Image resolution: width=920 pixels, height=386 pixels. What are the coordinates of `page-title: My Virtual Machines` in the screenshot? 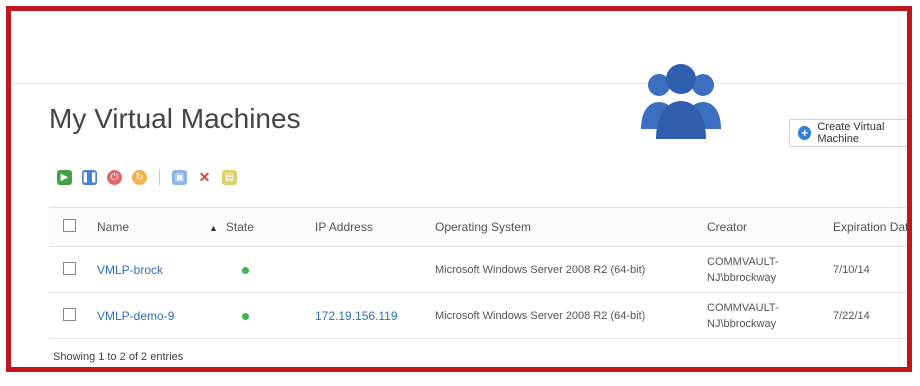 It's located at (175, 118).